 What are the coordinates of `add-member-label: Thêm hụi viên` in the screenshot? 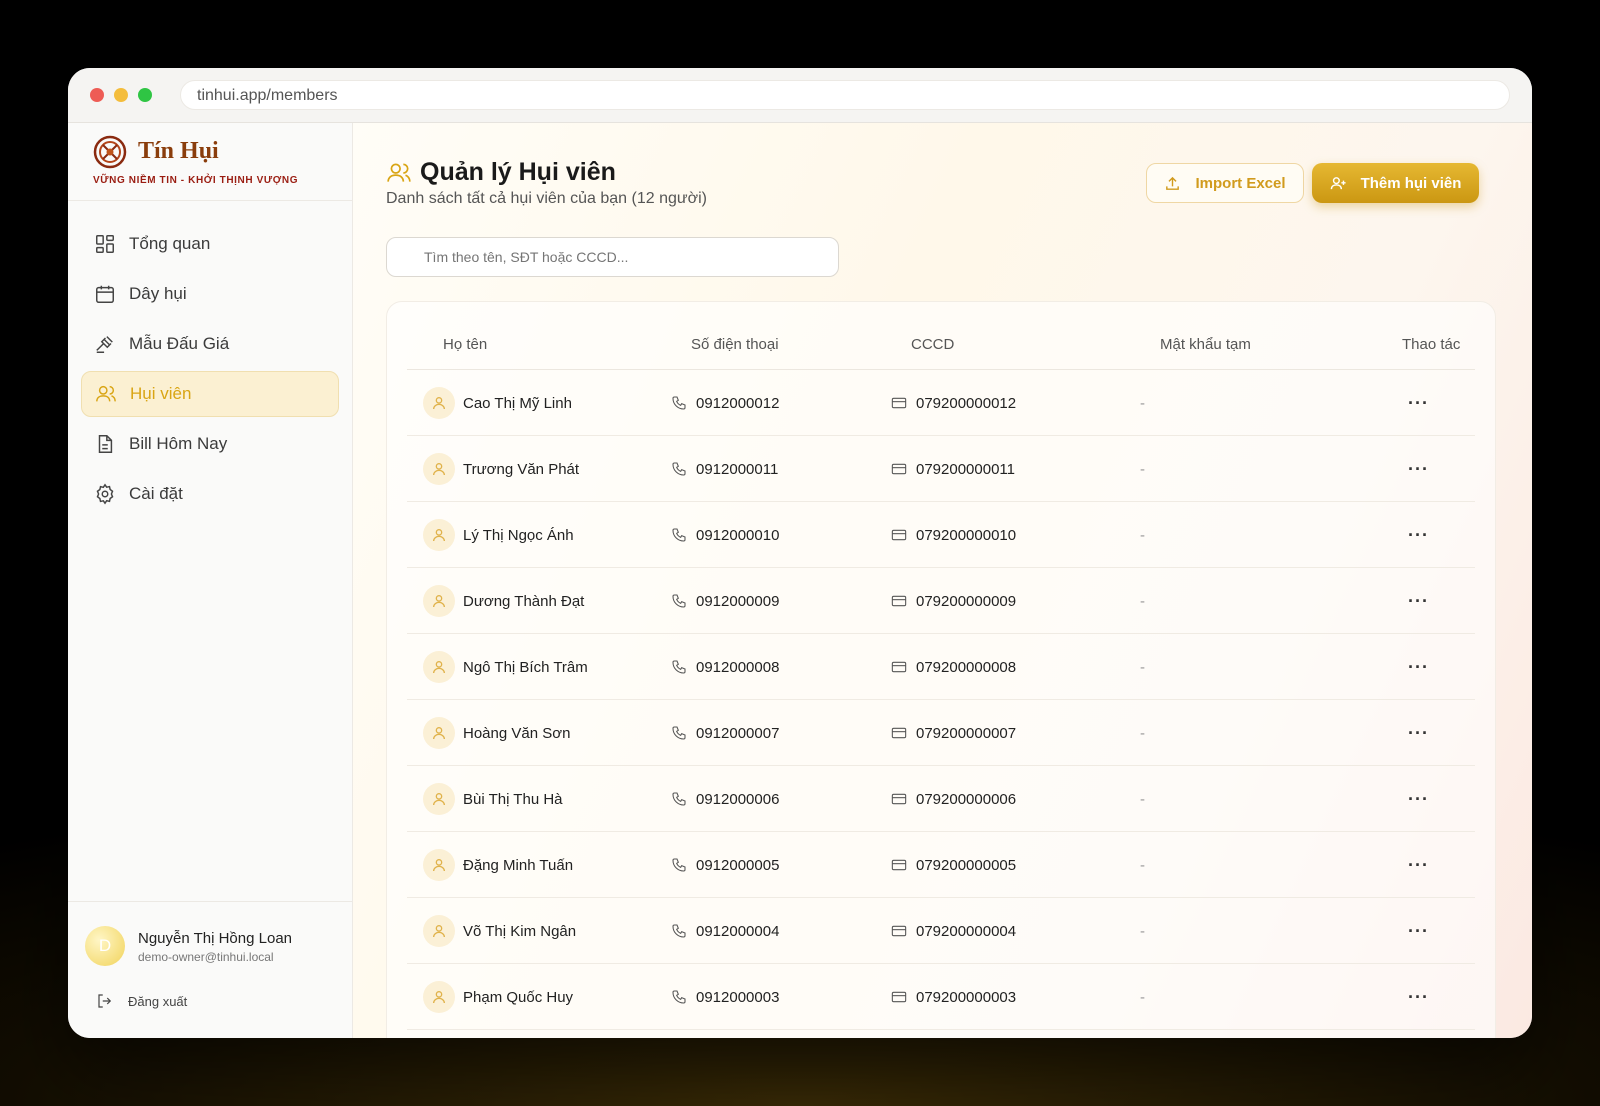 It's located at (1411, 183).